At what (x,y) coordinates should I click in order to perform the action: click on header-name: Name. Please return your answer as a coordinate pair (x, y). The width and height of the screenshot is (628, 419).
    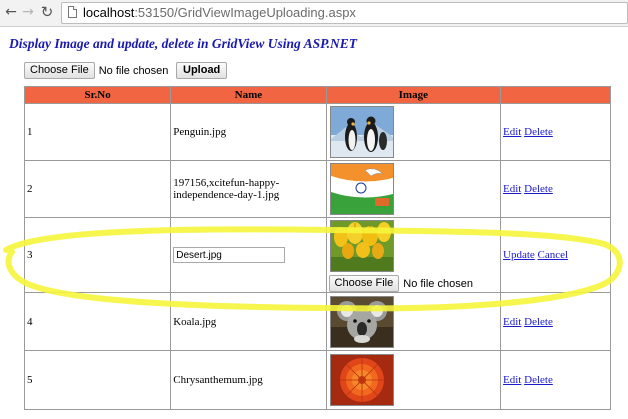
    Looking at the image, I should click on (248, 95).